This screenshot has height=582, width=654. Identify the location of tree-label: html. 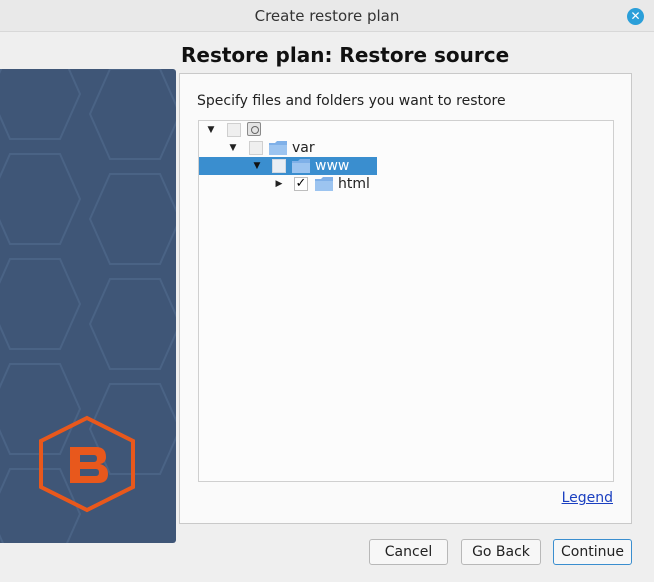
(354, 184).